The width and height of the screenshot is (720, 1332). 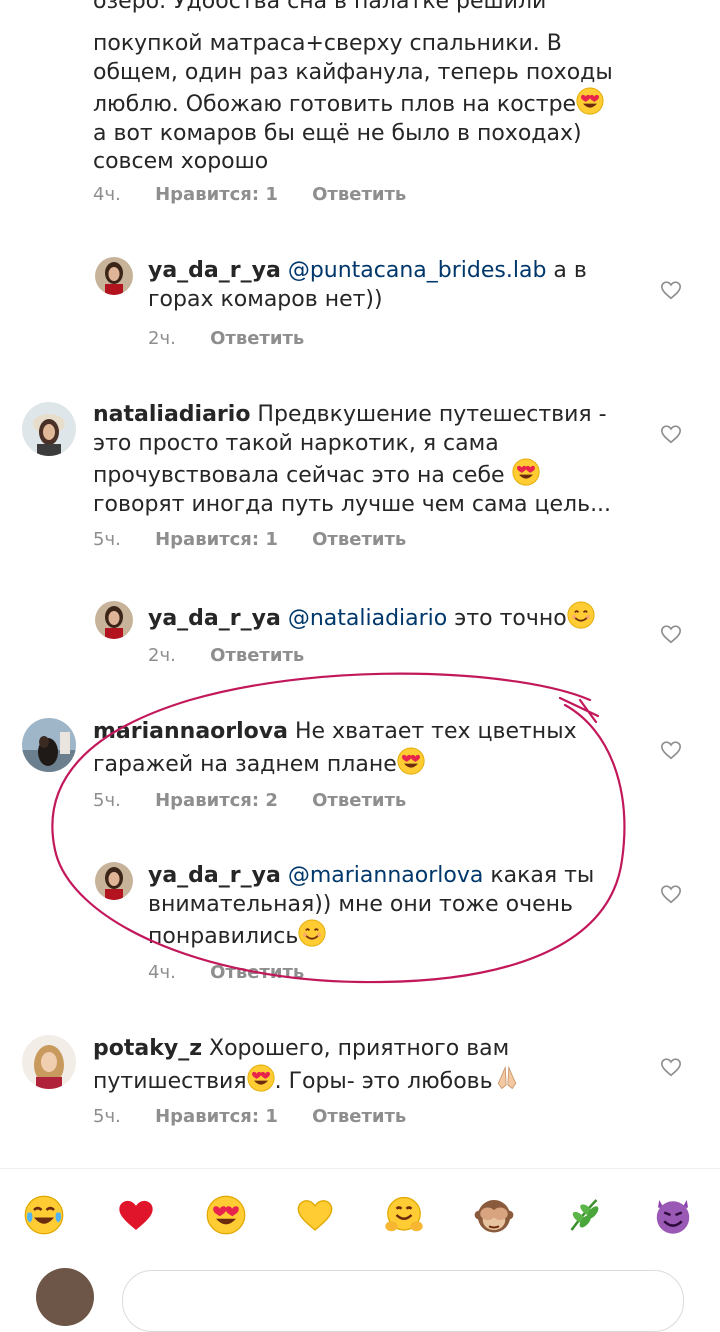 I want to click on praying-hands-emoji, so click(x=507, y=1078).